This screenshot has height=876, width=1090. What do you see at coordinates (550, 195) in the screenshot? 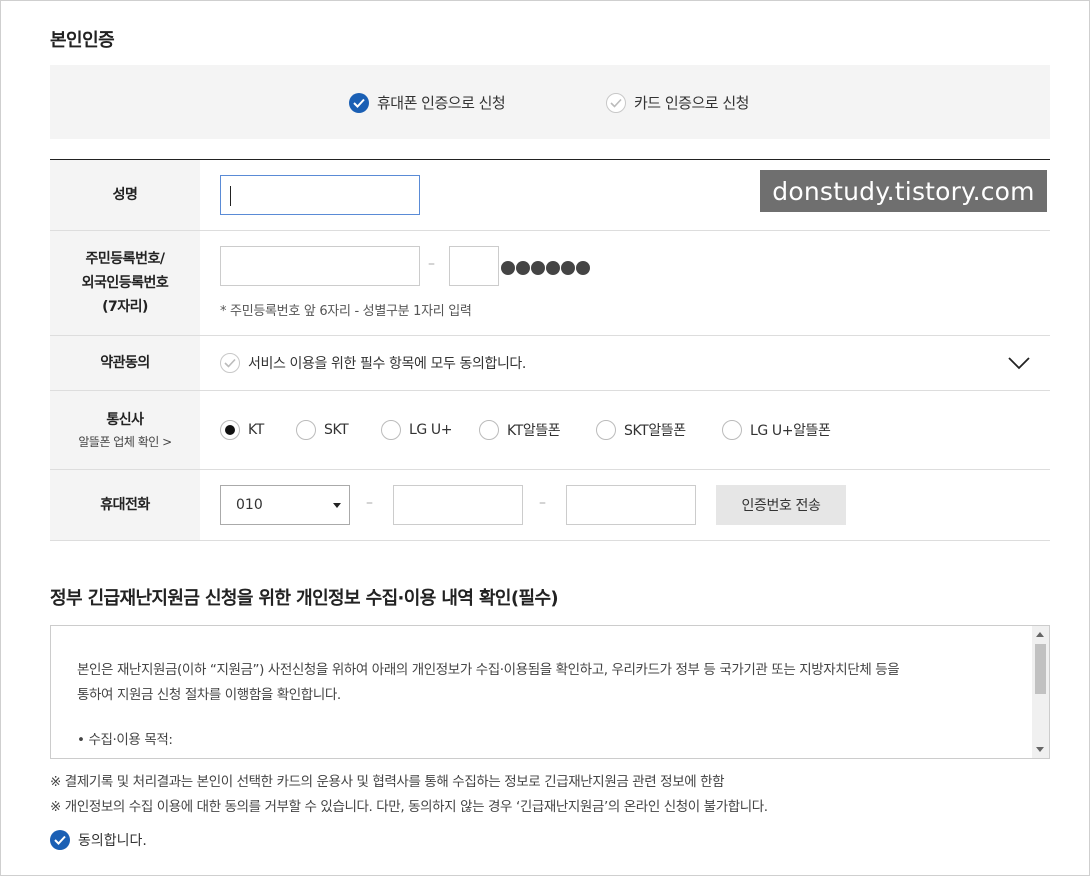
I see `form-row-name: 성명 donstudy.tistory.com` at bounding box center [550, 195].